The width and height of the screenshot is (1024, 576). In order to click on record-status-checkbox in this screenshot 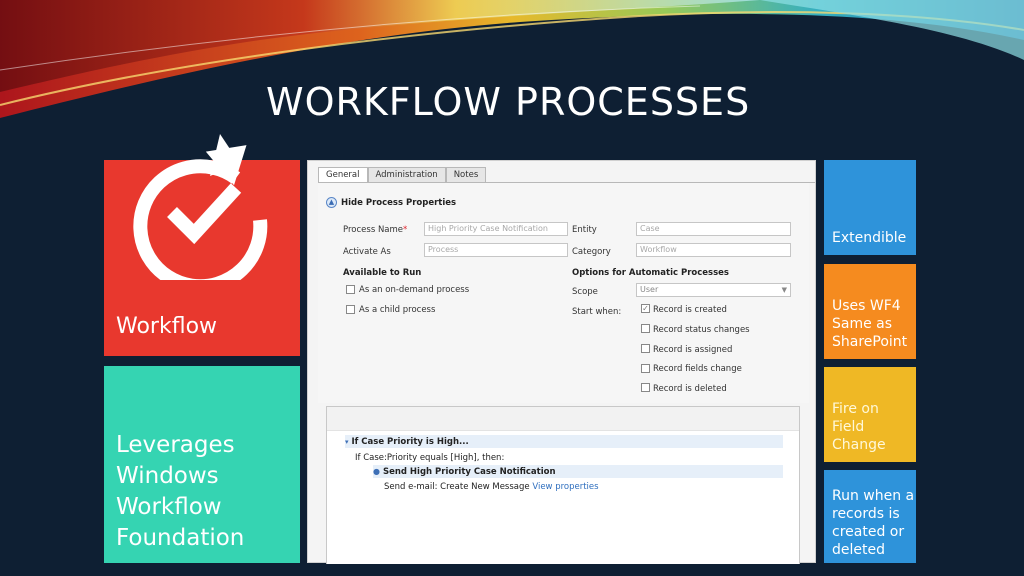, I will do `click(645, 328)`.